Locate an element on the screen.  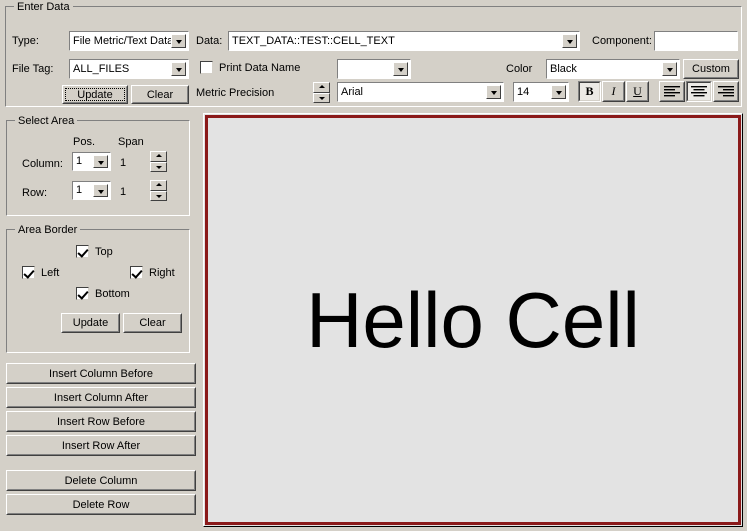
metric-precision-spinner is located at coordinates (321, 92).